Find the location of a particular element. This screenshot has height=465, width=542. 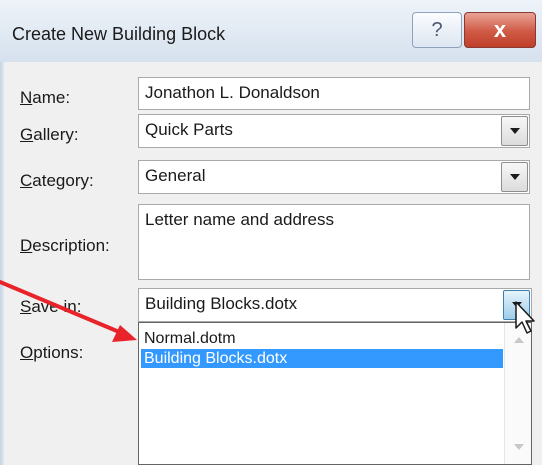

description-label: Description: is located at coordinates (65, 245).